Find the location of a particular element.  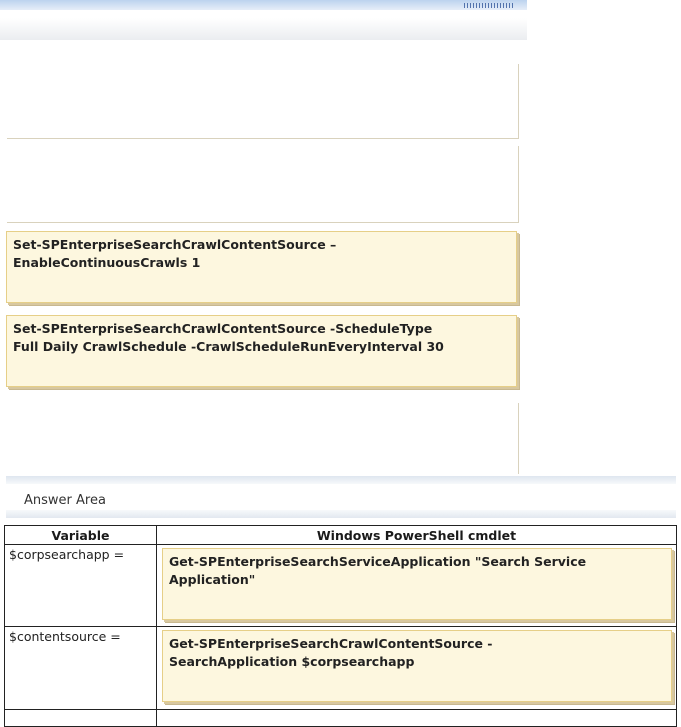

answer-area-band-bottom is located at coordinates (341, 514).